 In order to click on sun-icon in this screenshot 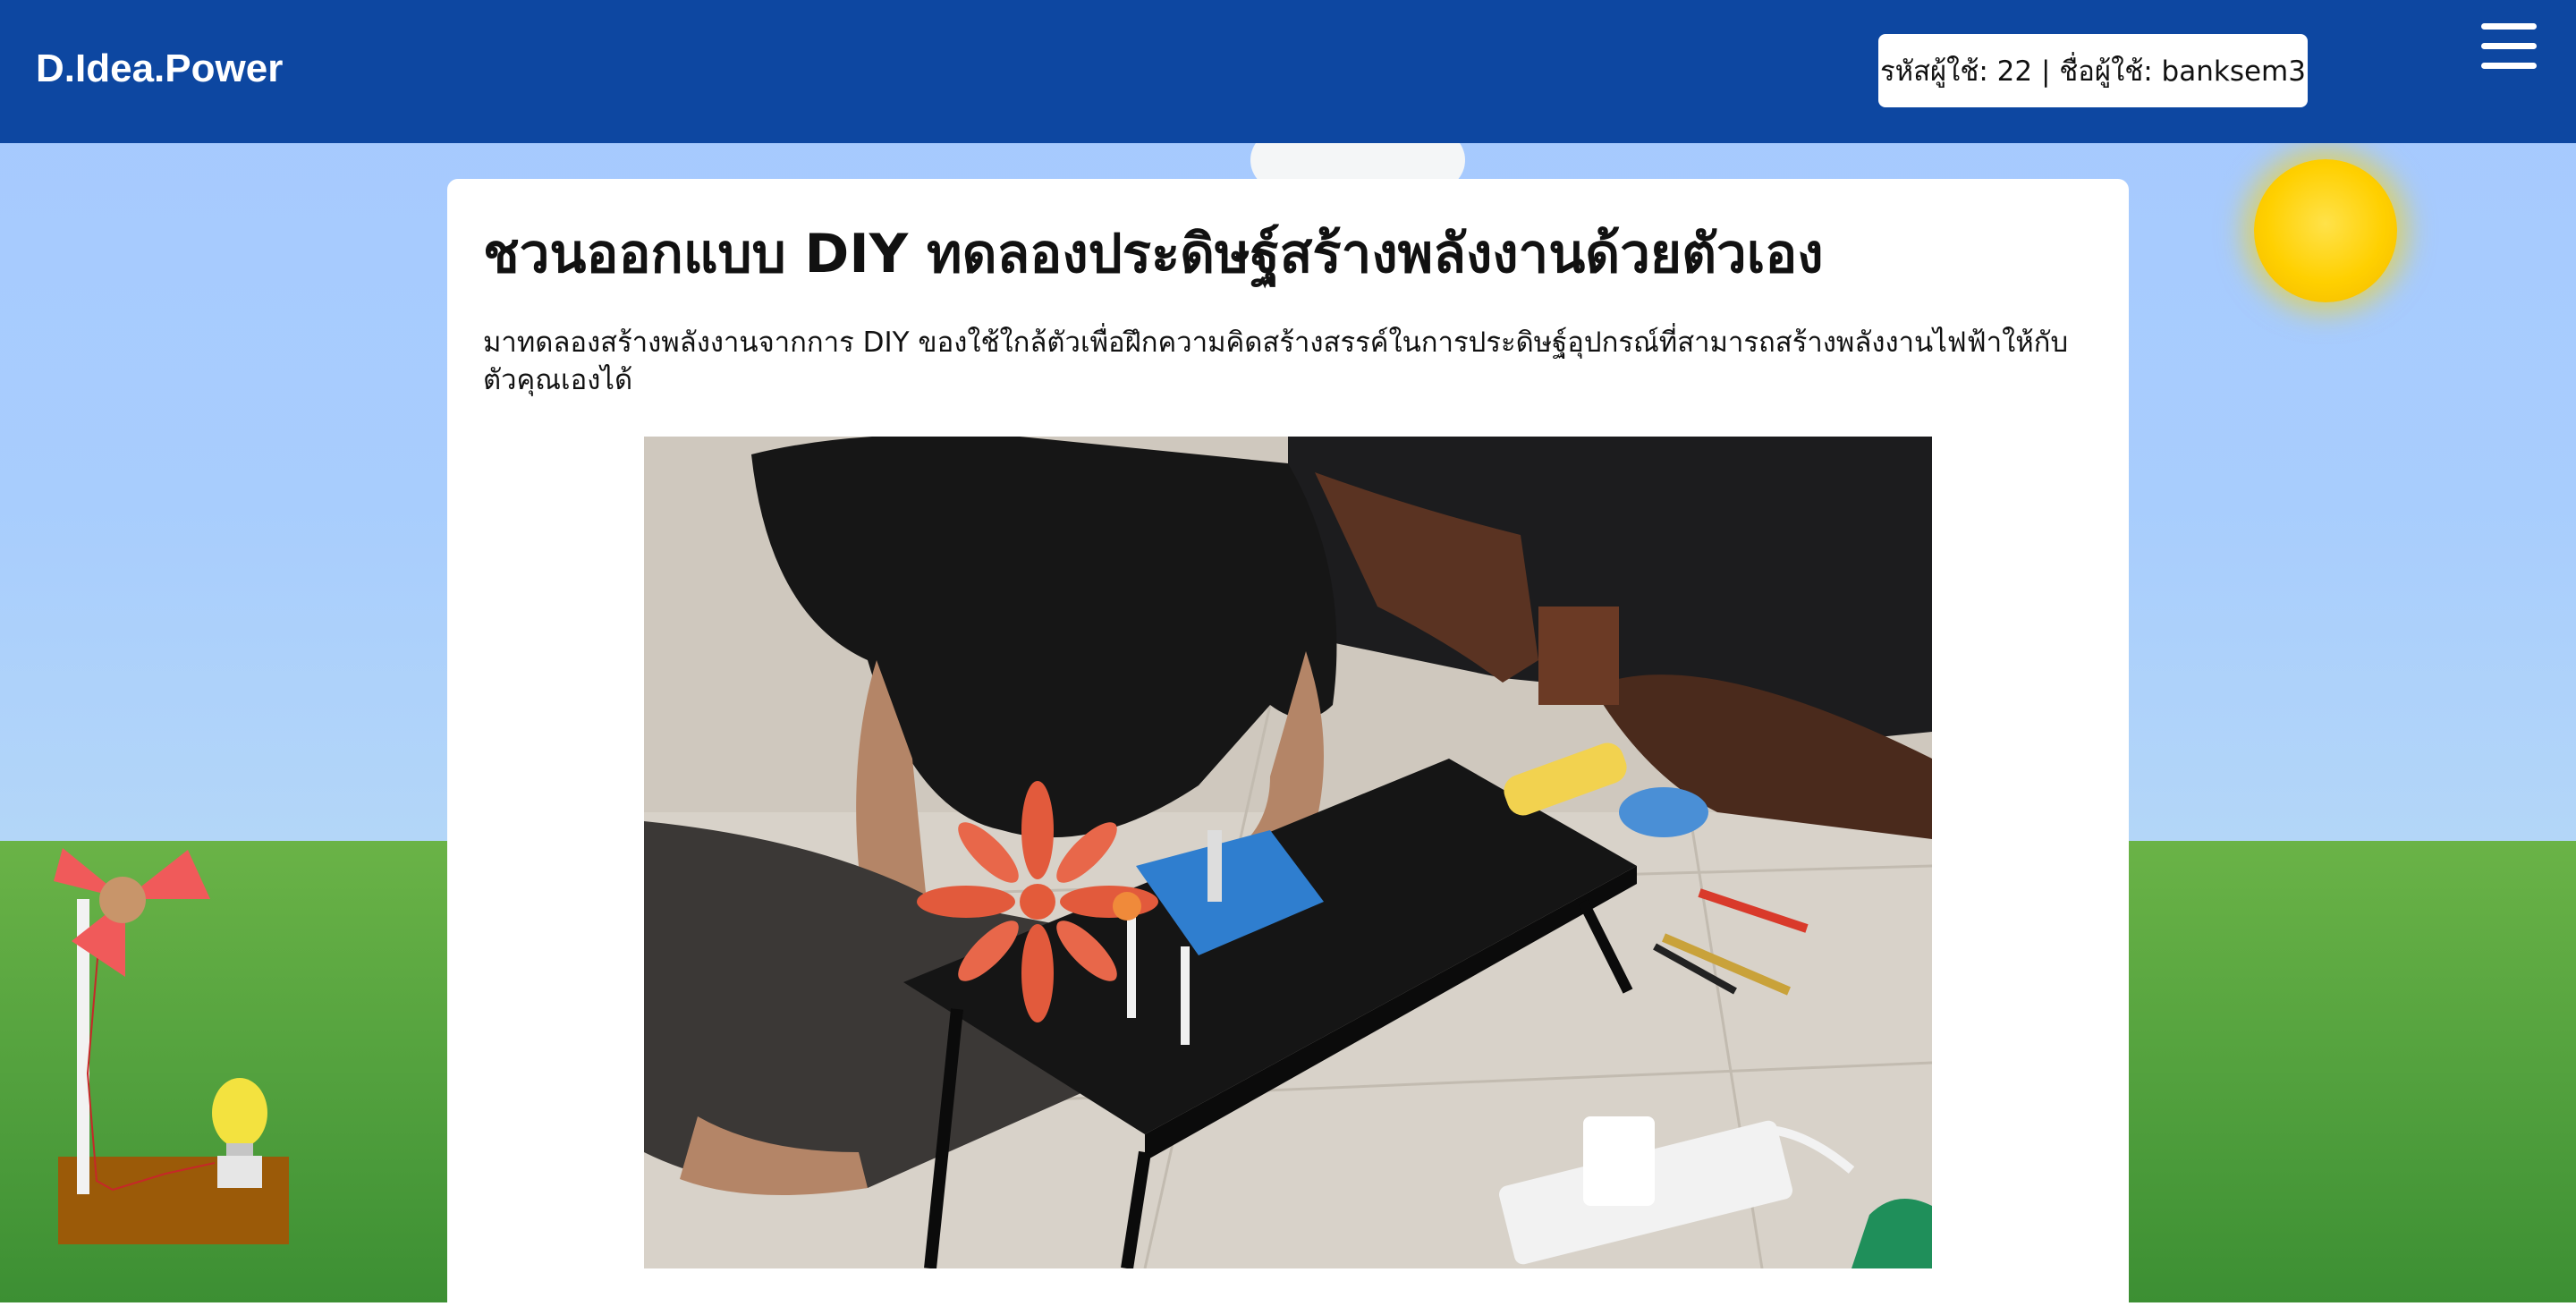, I will do `click(2325, 231)`.